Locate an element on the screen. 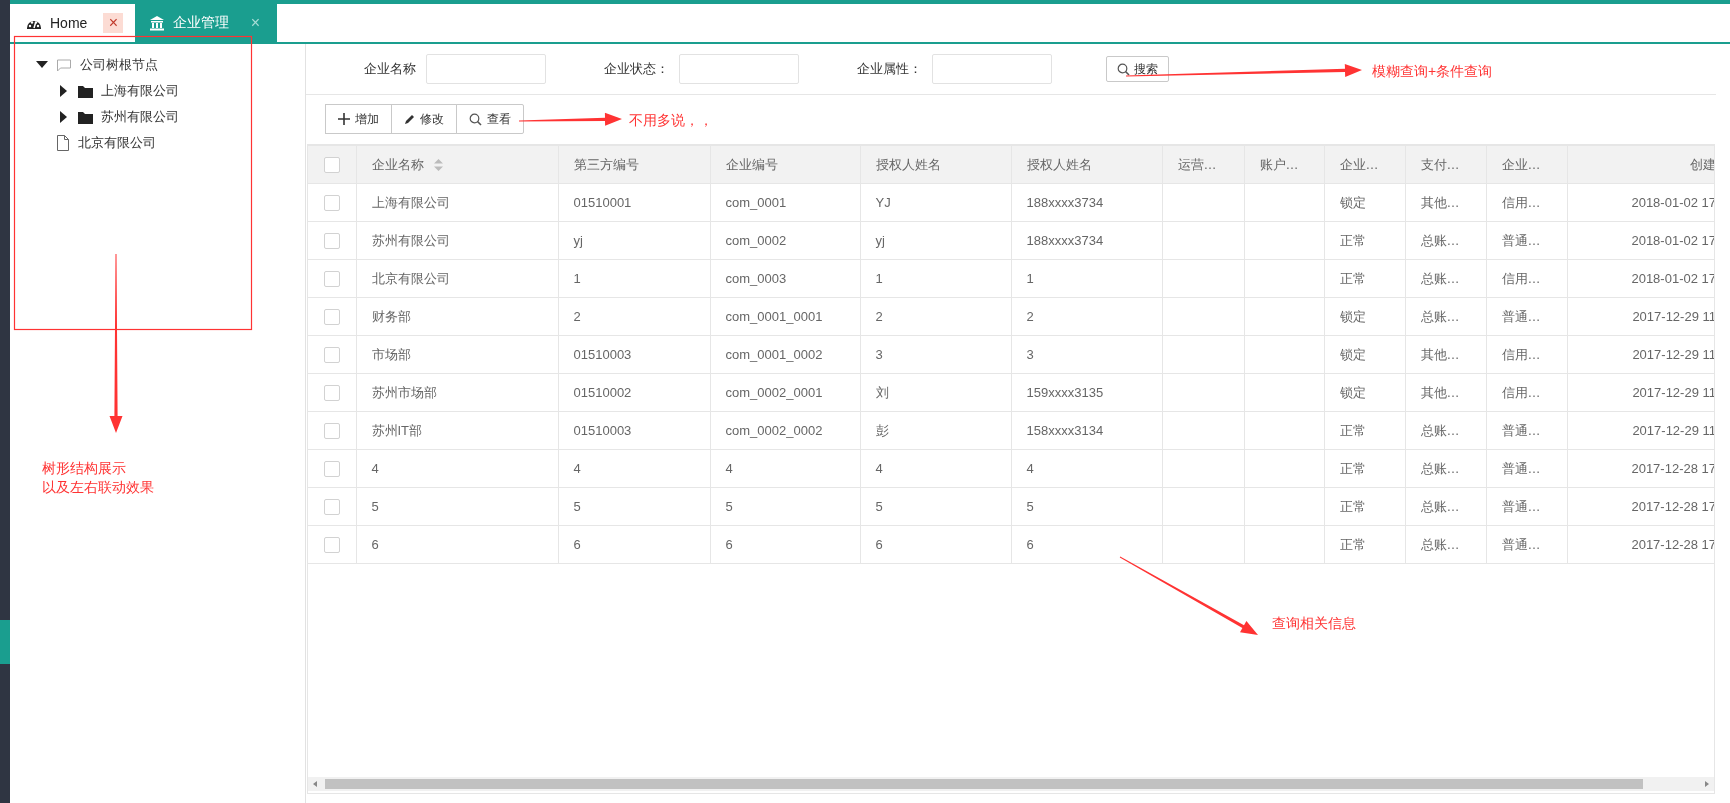 This screenshot has width=1730, height=803. table-cell: com_0002_0002 is located at coordinates (774, 430).